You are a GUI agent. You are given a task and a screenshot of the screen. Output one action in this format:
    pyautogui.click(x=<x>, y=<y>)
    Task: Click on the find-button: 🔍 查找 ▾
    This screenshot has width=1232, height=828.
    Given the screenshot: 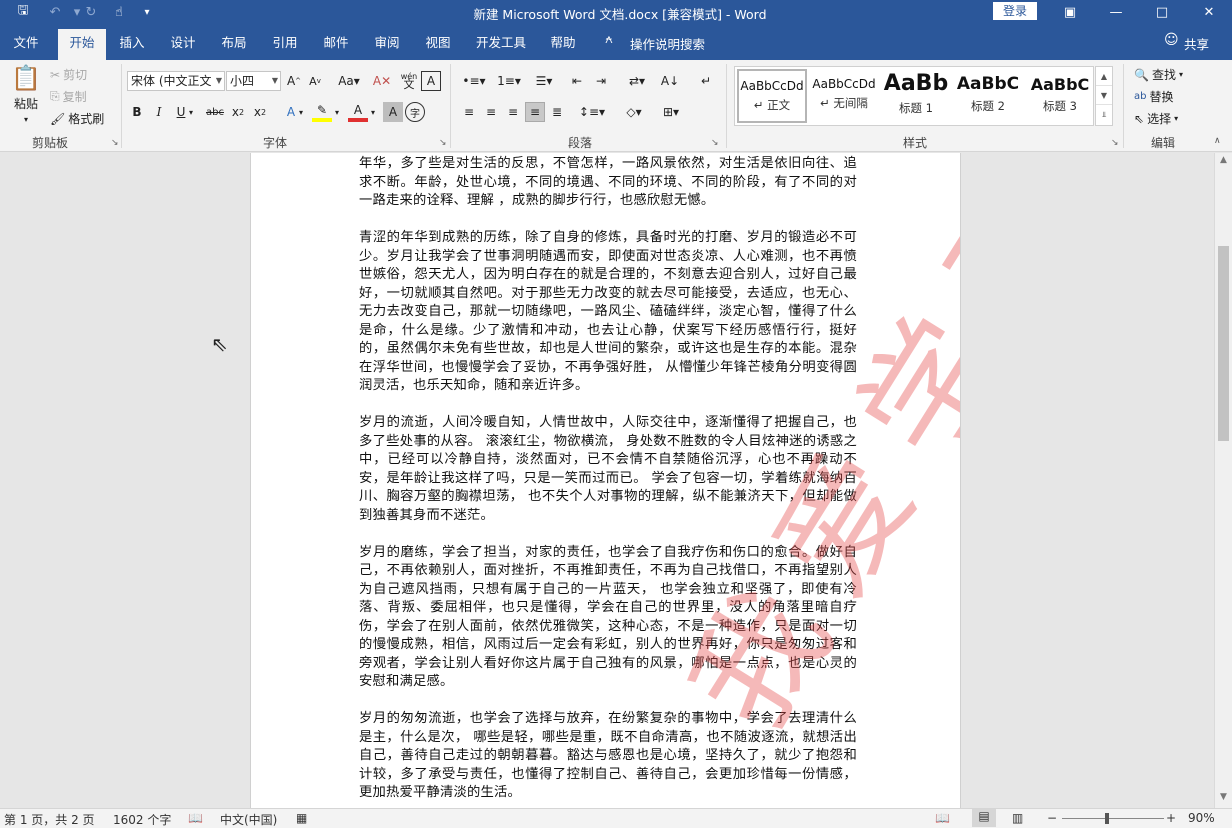 What is the action you would take?
    pyautogui.click(x=1158, y=74)
    